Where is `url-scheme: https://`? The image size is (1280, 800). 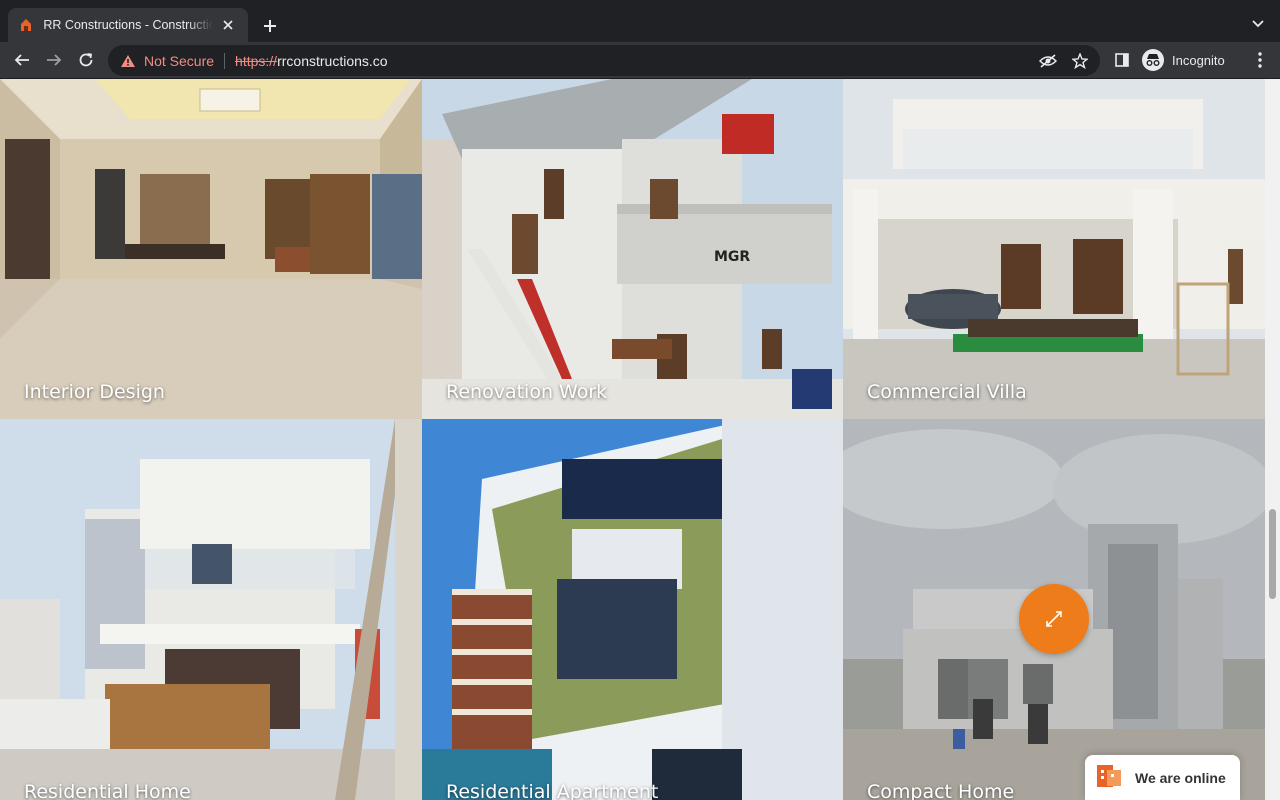 url-scheme: https:// is located at coordinates (256, 60).